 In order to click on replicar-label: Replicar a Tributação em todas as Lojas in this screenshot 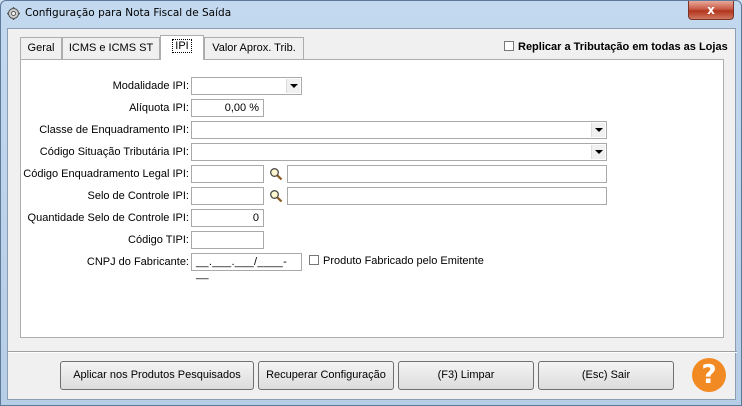, I will do `click(623, 47)`.